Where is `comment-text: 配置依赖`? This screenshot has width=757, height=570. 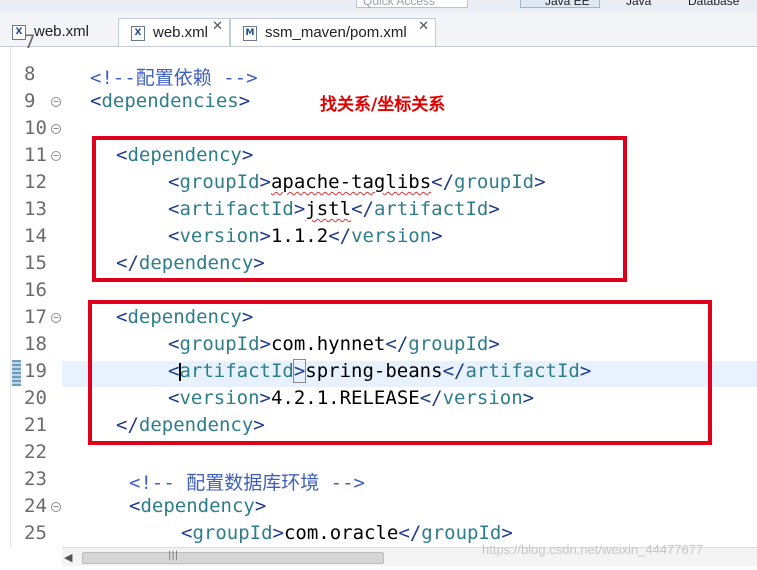
comment-text: 配置依赖 is located at coordinates (173, 78).